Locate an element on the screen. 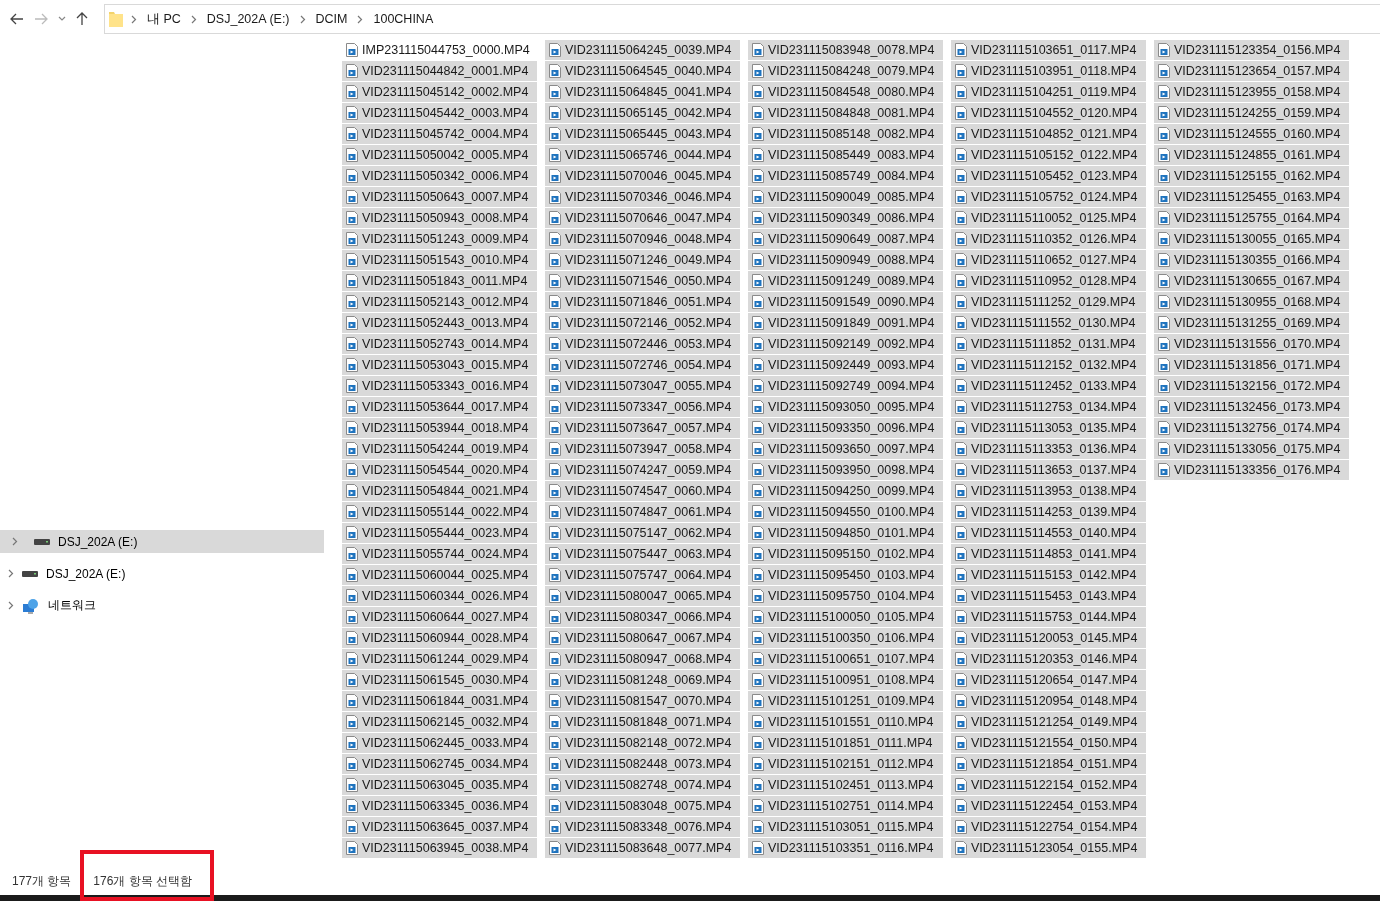 The image size is (1380, 901). file-item: VID231115063645_0037.MP4 is located at coordinates (439, 827).